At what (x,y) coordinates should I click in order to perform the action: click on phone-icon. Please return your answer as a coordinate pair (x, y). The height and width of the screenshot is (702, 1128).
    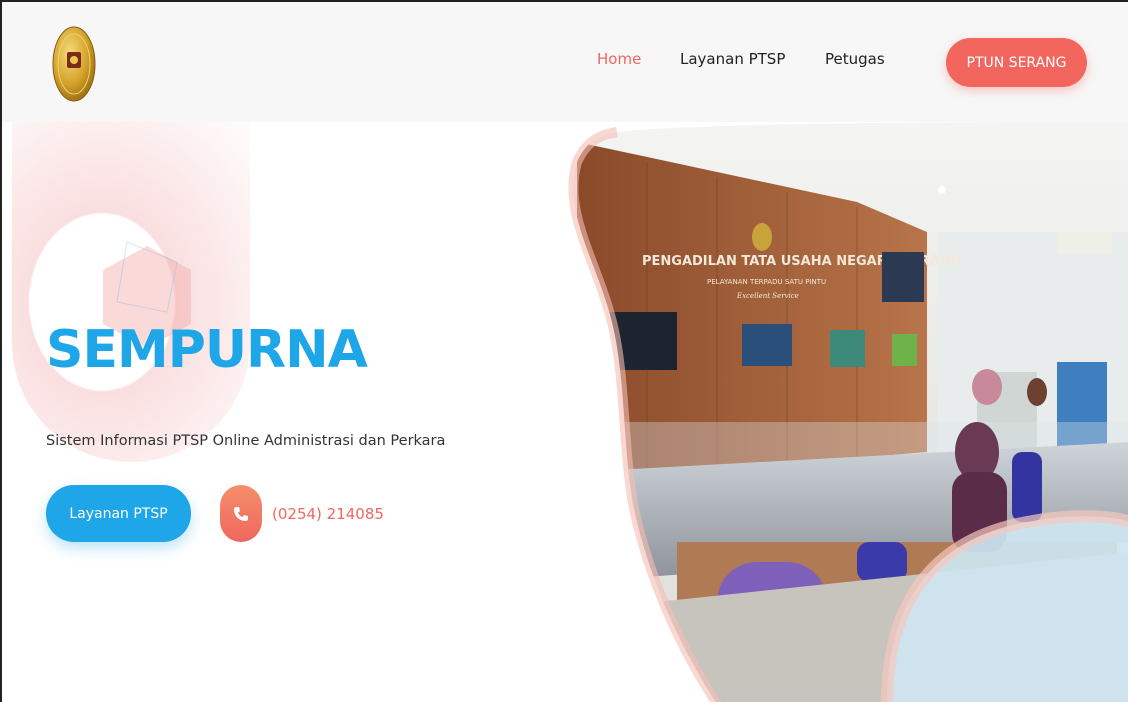
    Looking at the image, I should click on (241, 513).